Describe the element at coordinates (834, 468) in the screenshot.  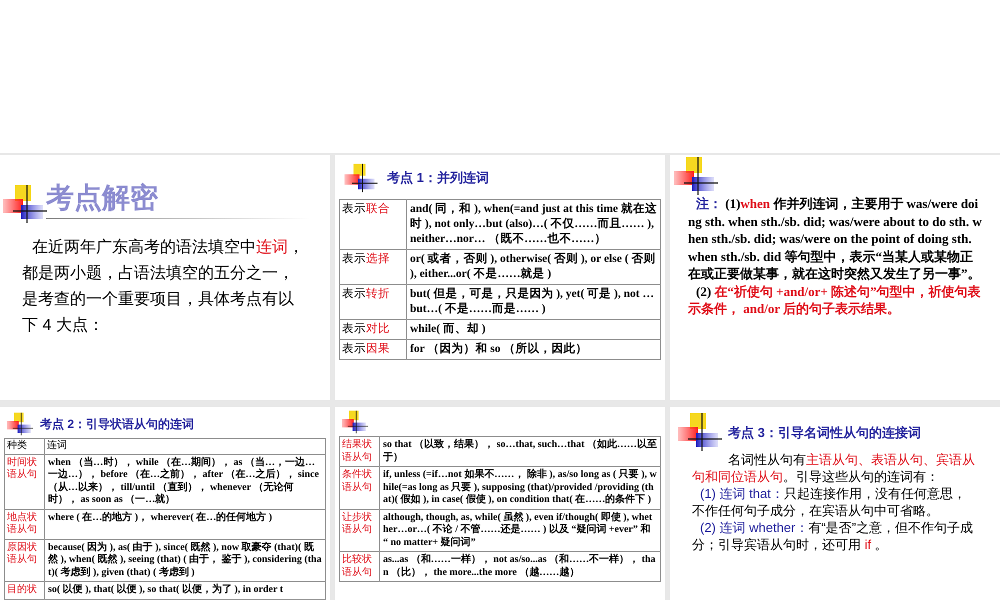
I see `slide-paragraph: 名词性从句有主语从句、表语从句、宾语从句和同位语从句。引导这些从句的连词有：` at that location.